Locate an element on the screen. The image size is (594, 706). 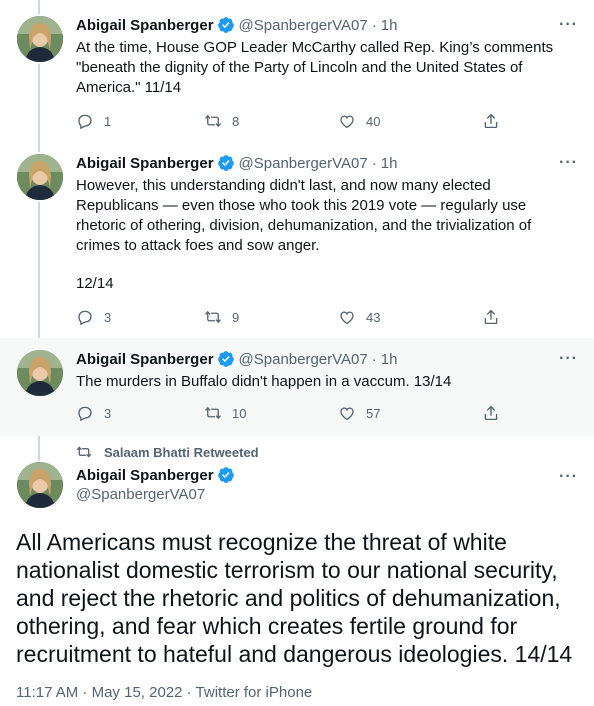
like-count: 57 is located at coordinates (373, 413).